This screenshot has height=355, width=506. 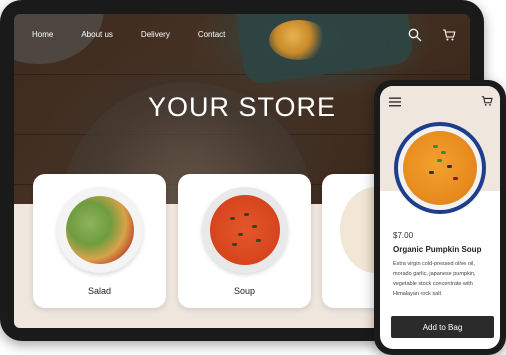 I want to click on product-card-salad: Salad, so click(x=99, y=241).